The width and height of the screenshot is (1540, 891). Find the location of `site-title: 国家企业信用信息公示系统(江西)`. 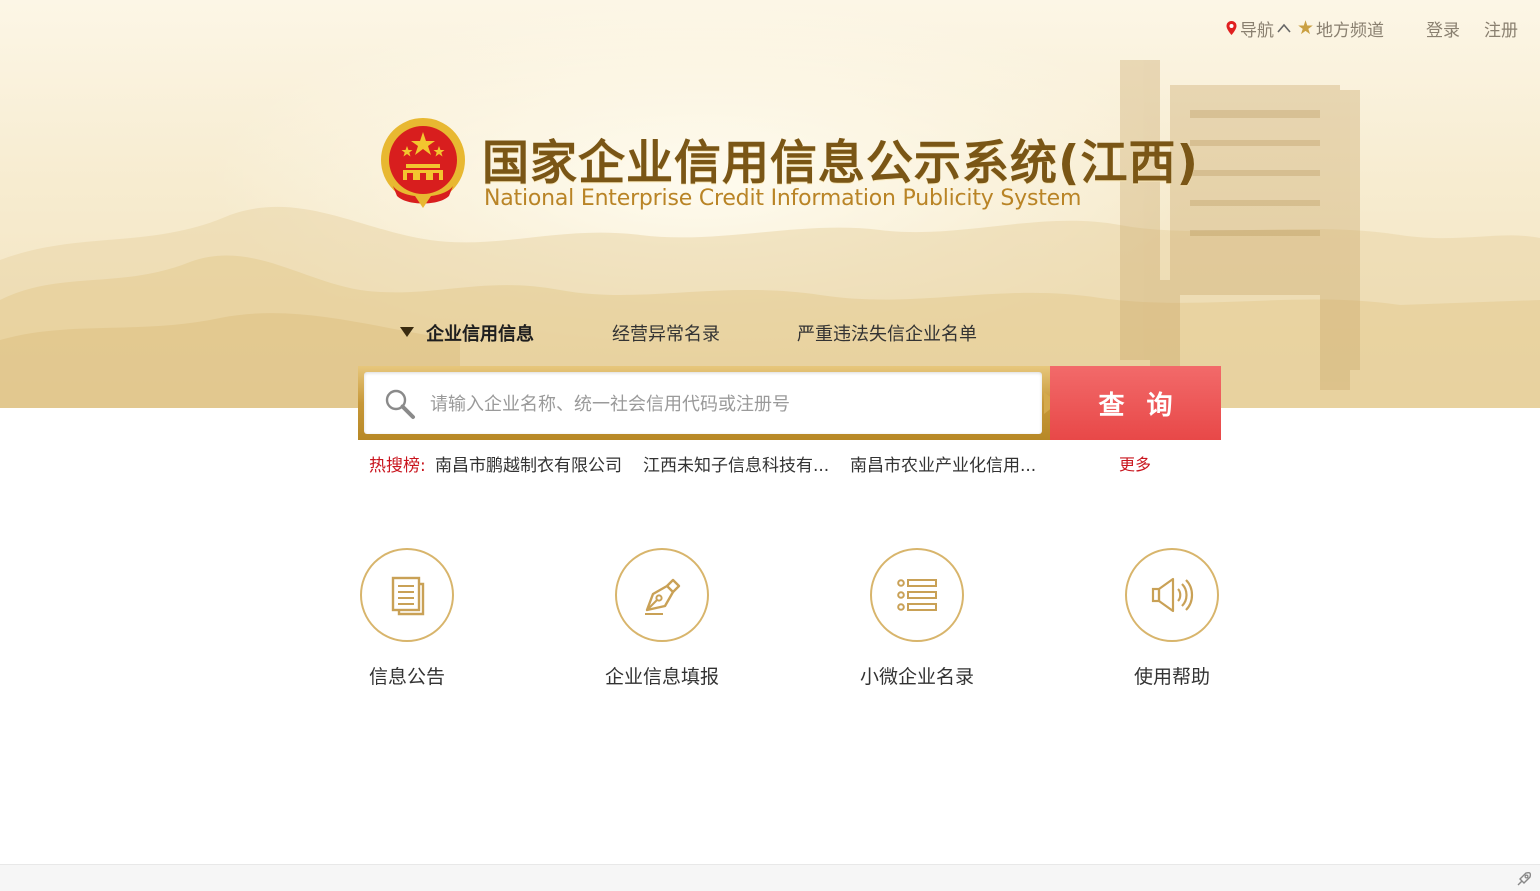

site-title: 国家企业信用信息公示系统(江西) is located at coordinates (840, 163).